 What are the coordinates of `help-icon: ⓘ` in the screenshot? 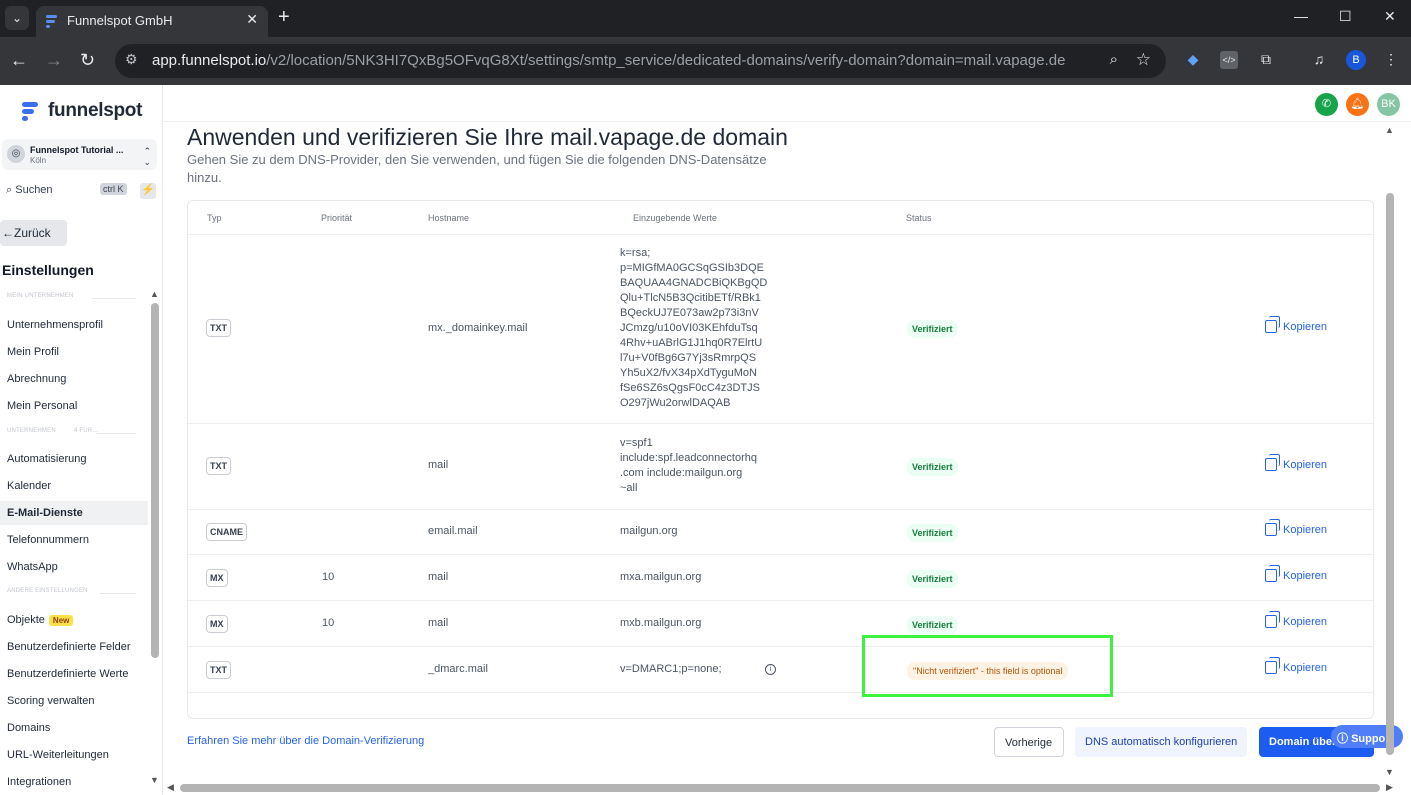 It's located at (1344, 739).